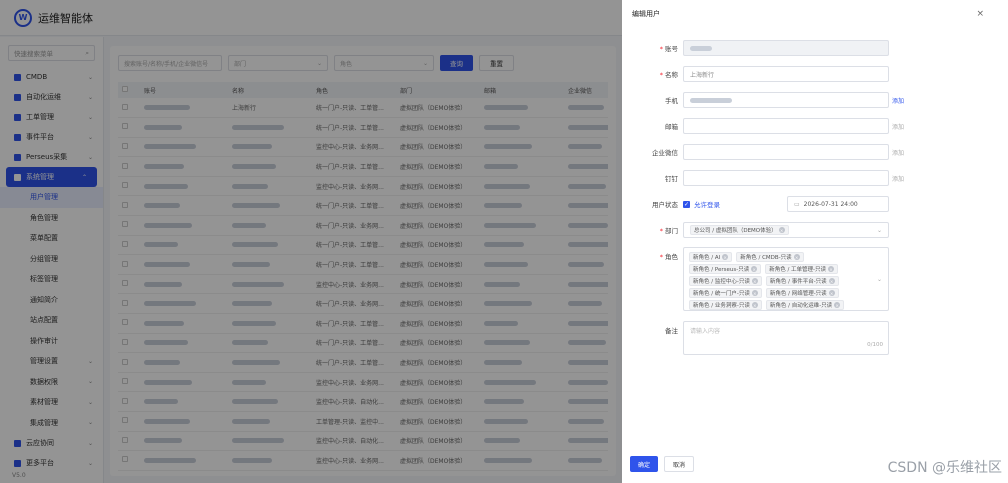  What do you see at coordinates (671, 127) in the screenshot?
I see `email-label: 邮箱` at bounding box center [671, 127].